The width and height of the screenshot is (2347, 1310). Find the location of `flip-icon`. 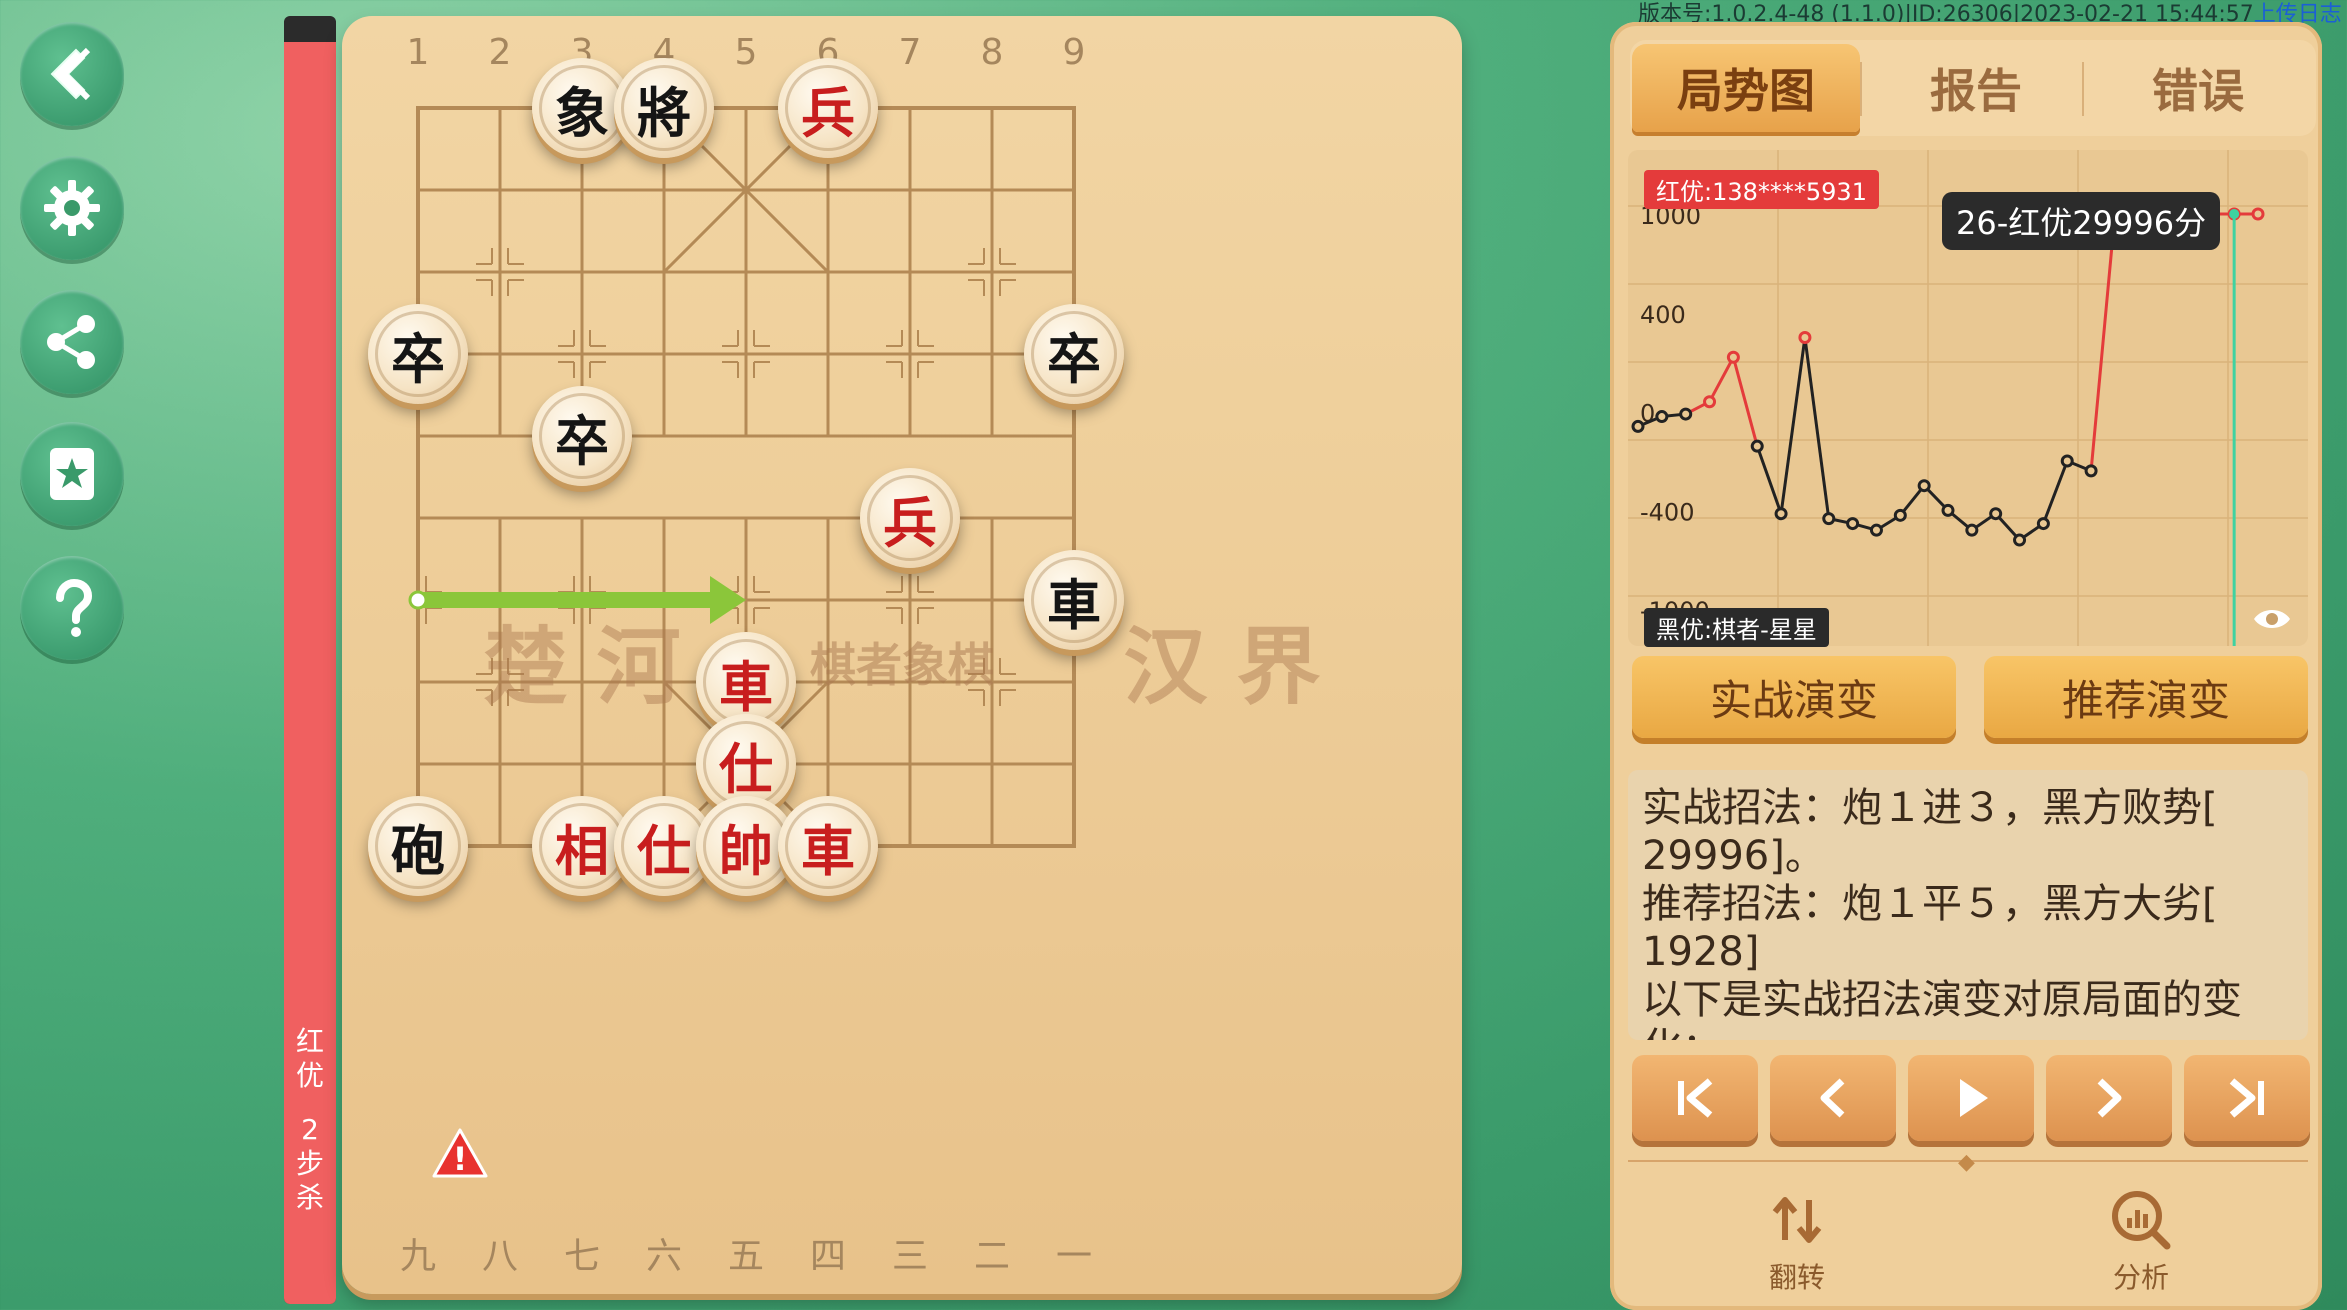

flip-icon is located at coordinates (1797, 1220).